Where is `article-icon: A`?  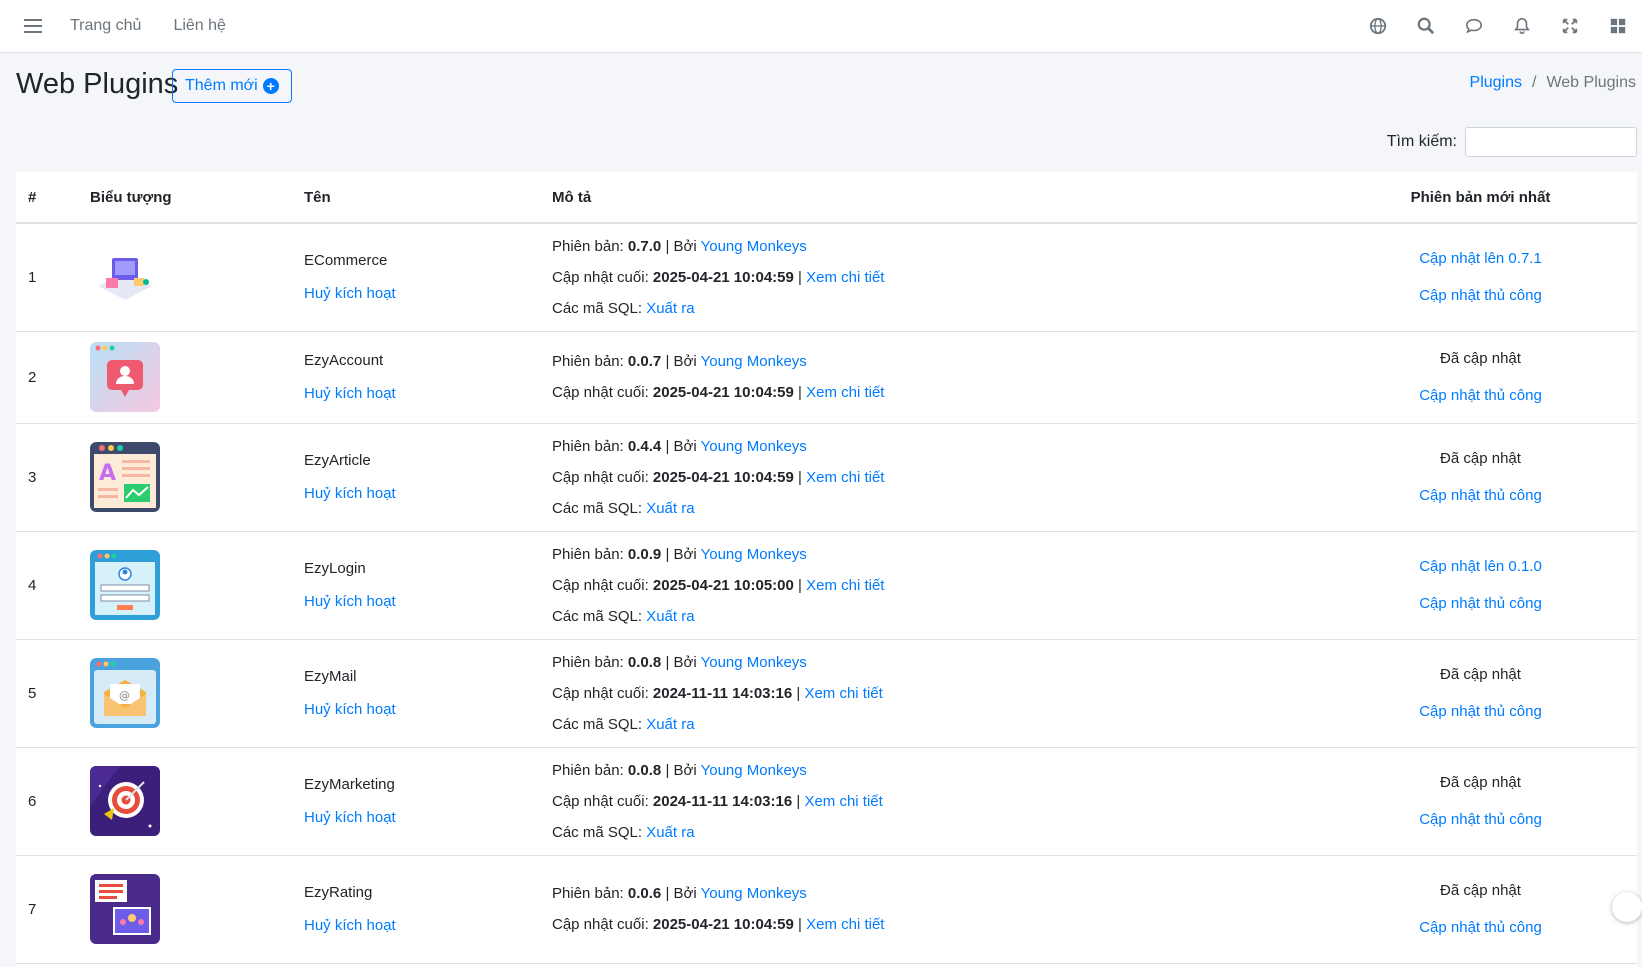
article-icon: A is located at coordinates (185, 477).